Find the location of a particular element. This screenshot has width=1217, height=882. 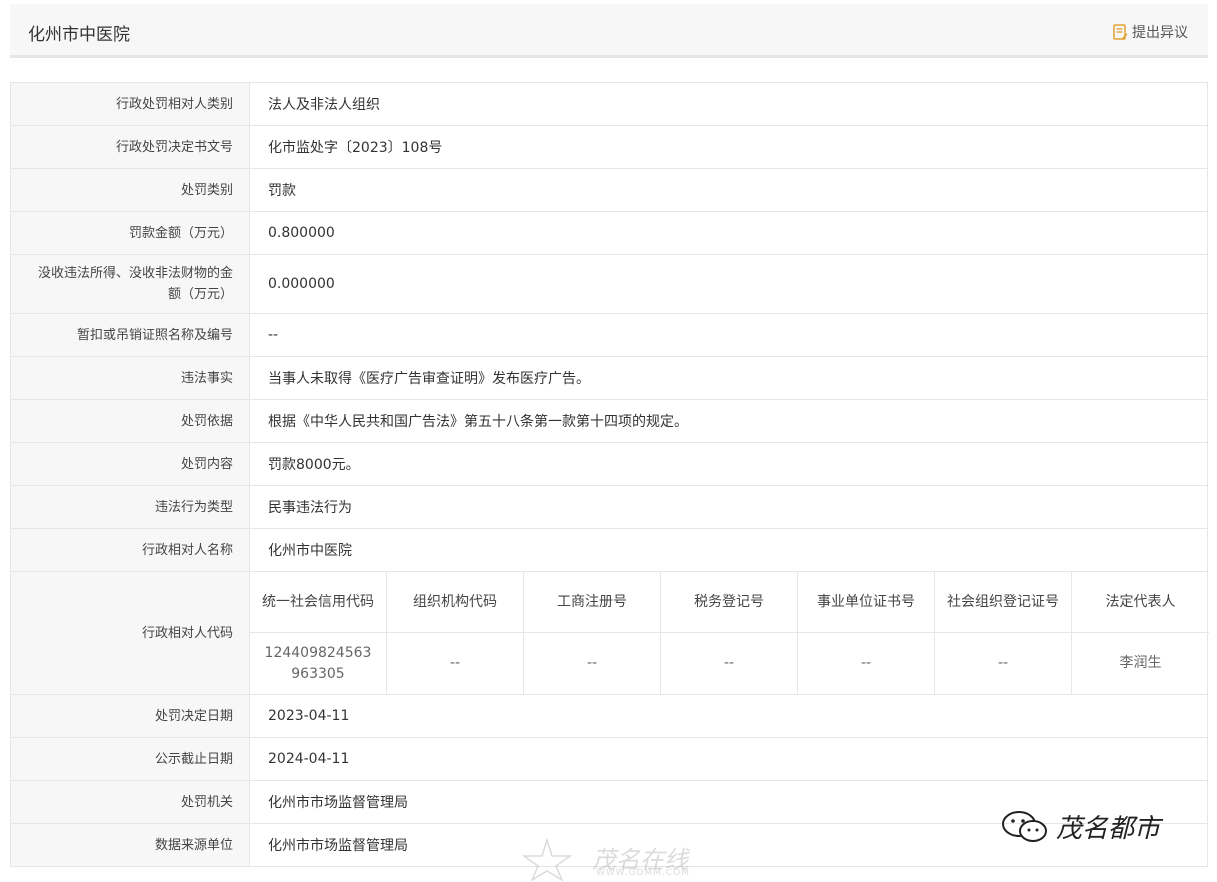

row-value: 化州市中医院 is located at coordinates (310, 551).